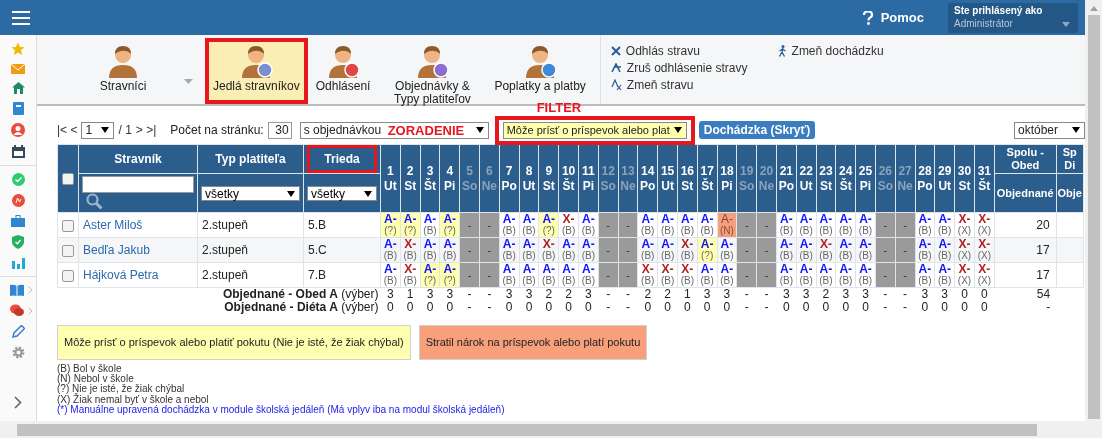 The height and width of the screenshot is (438, 1102). Describe the element at coordinates (18, 402) in the screenshot. I see `chevron-right-icon` at that location.